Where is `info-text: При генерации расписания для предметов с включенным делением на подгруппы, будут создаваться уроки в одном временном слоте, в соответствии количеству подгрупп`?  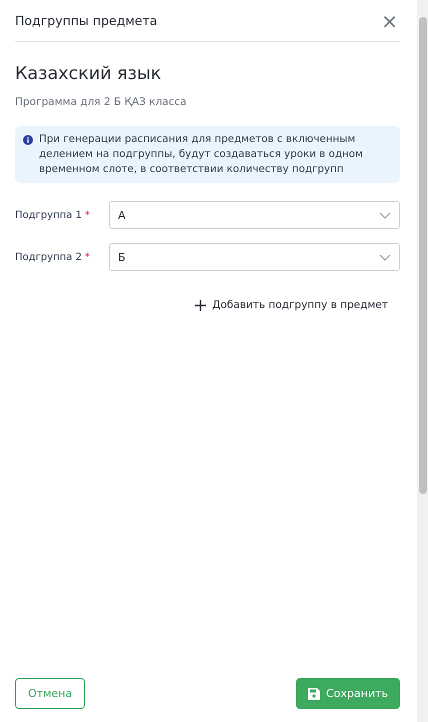 info-text: При генерации расписания для предметов с включенным делением на подгруппы, будут создаваться уроки в одном временном слоте, в соответствии количеству подгрупп is located at coordinates (201, 154).